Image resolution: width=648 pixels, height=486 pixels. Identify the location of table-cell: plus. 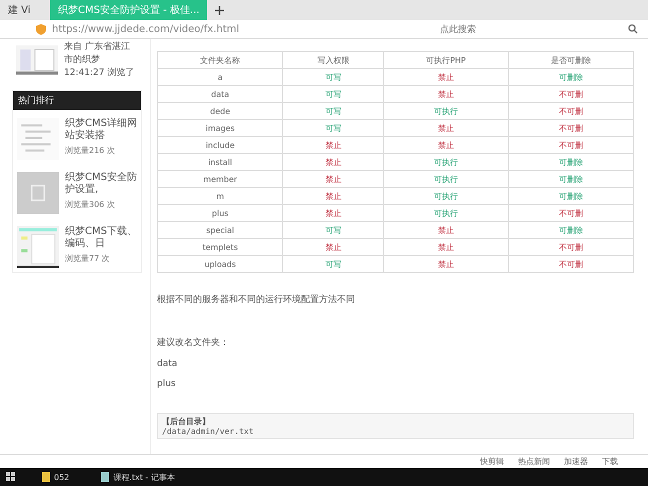
(220, 213).